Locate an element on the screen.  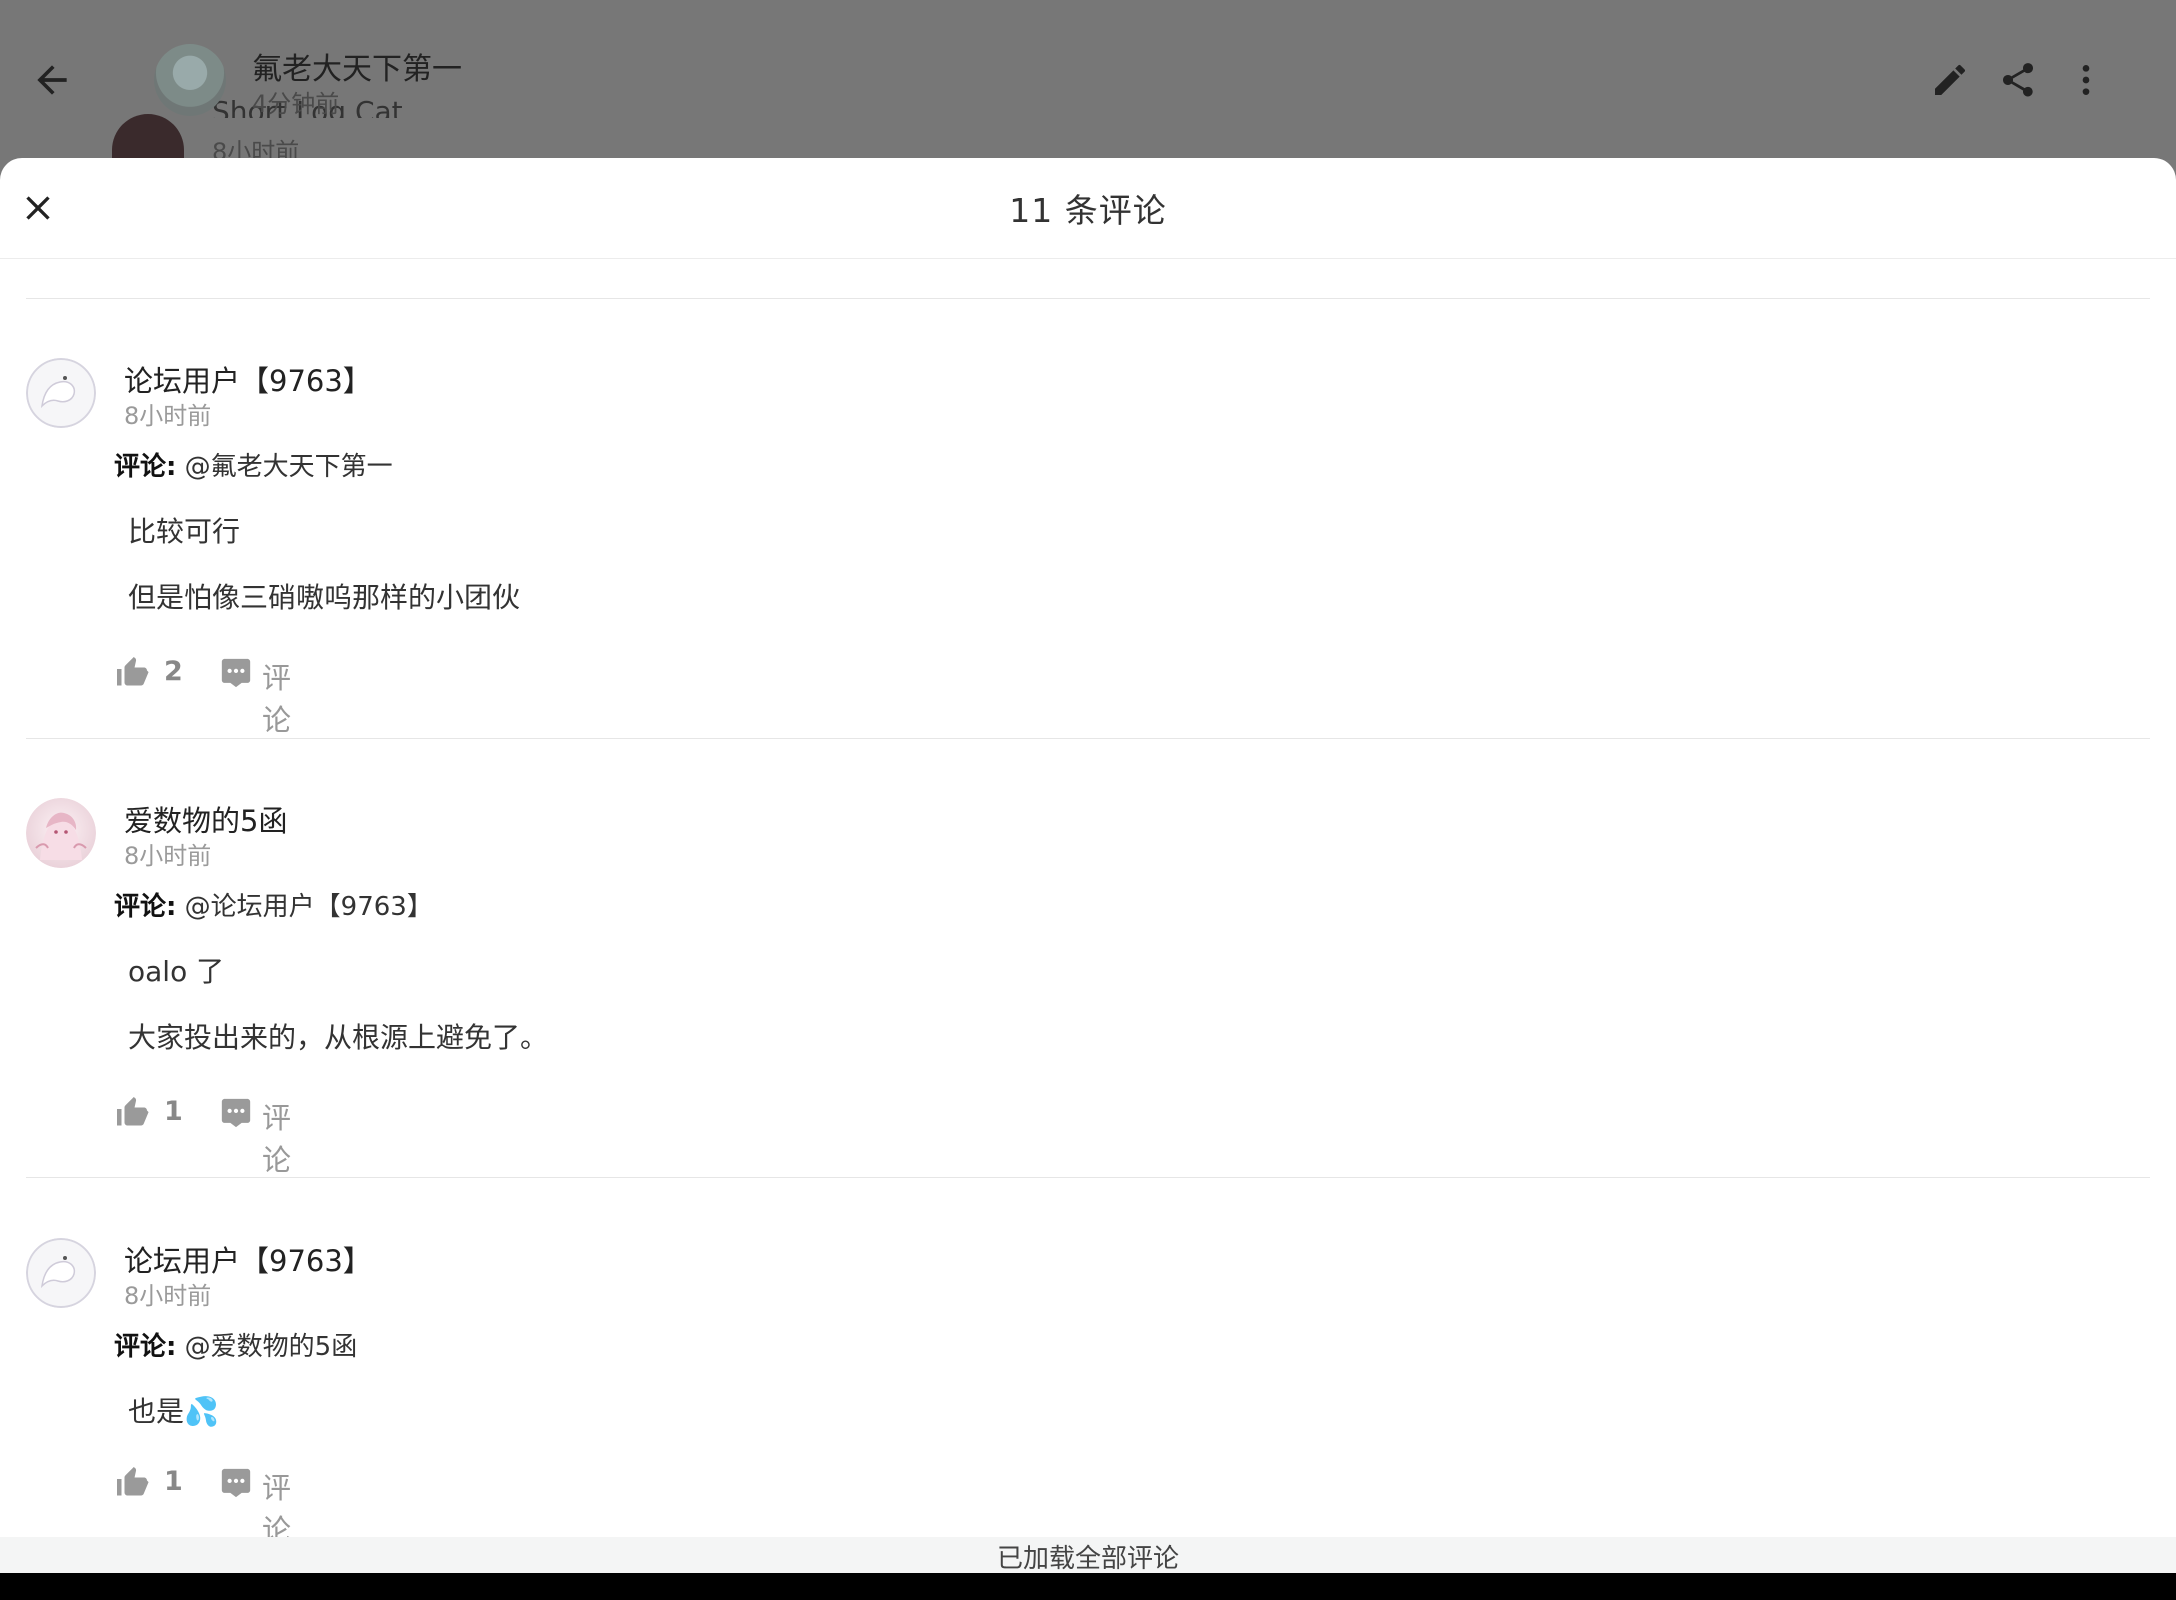
back-arrow-icon is located at coordinates (52, 80).